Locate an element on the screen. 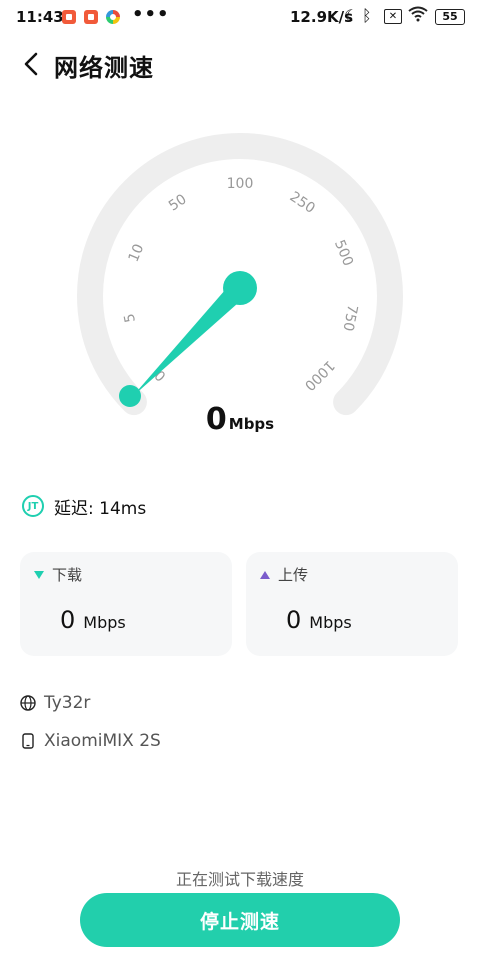 The width and height of the screenshot is (480, 960). status-bar: 11:43 ••• 12.9K/s ☾ ᛒ ✕ 55 is located at coordinates (240, 17).